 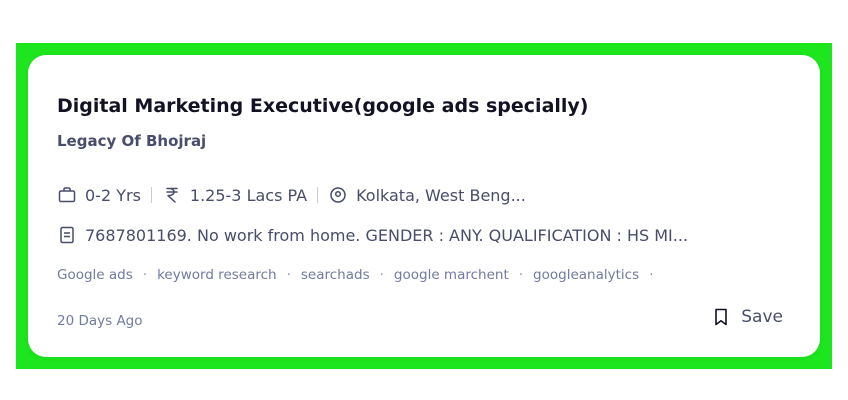 What do you see at coordinates (338, 195) in the screenshot?
I see `location-pin-icon` at bounding box center [338, 195].